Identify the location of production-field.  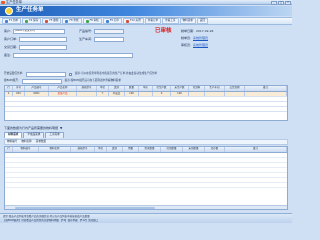
(109, 39).